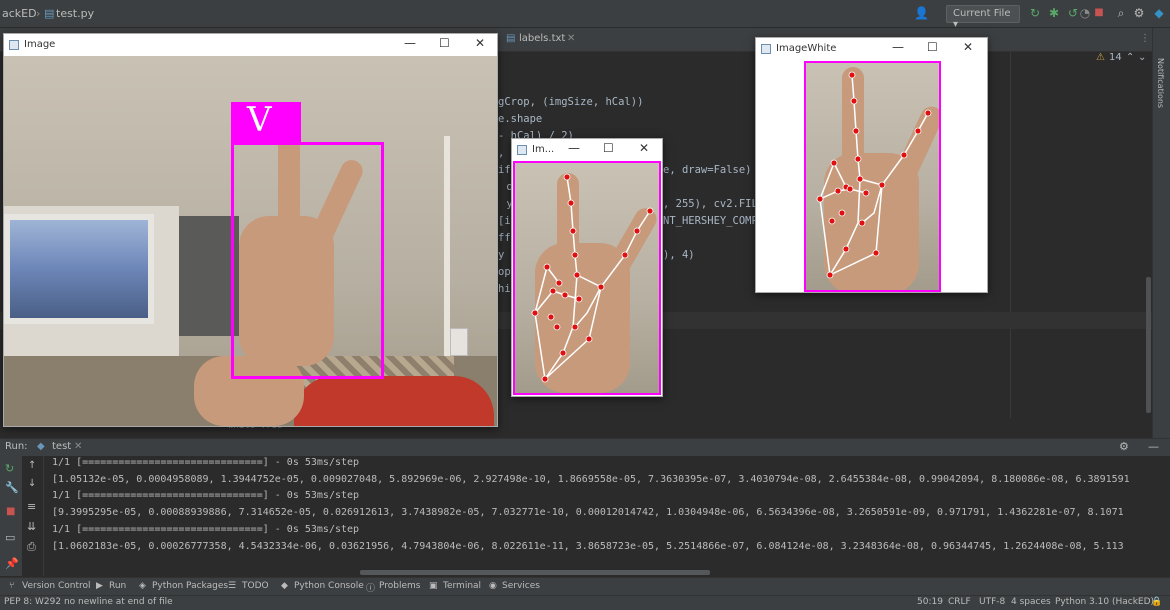 The height and width of the screenshot is (610, 1170). I want to click on soft-wrap-icon: ≡, so click(31, 506).